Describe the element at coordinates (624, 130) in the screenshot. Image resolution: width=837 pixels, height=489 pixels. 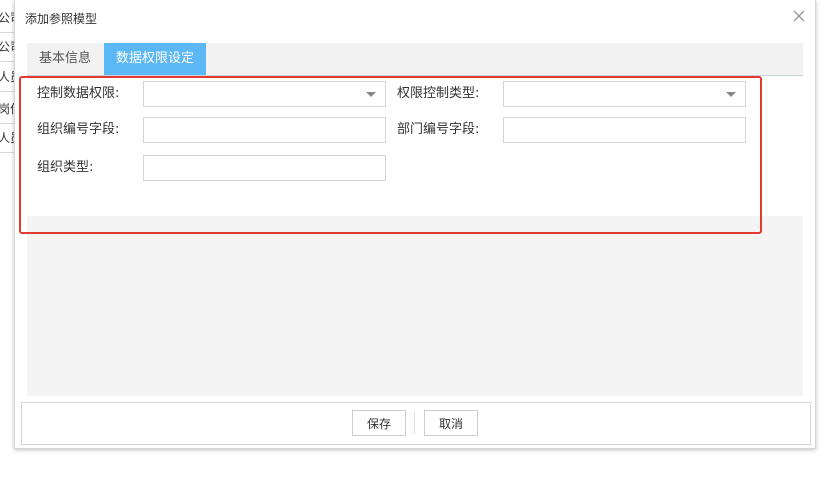
I see `dept-code-field-input` at that location.